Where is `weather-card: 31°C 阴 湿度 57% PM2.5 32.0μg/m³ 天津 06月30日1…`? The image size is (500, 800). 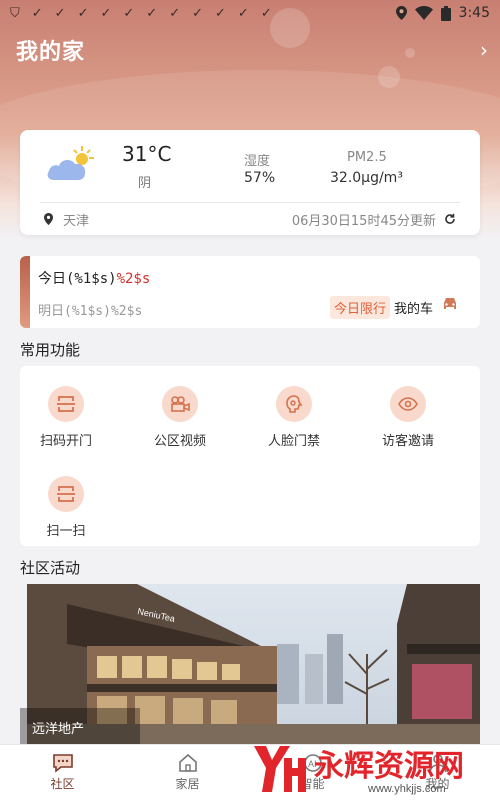
weather-card: 31°C 阴 湿度 57% PM2.5 32.0μg/m³ 天津 06月30日1… is located at coordinates (250, 182).